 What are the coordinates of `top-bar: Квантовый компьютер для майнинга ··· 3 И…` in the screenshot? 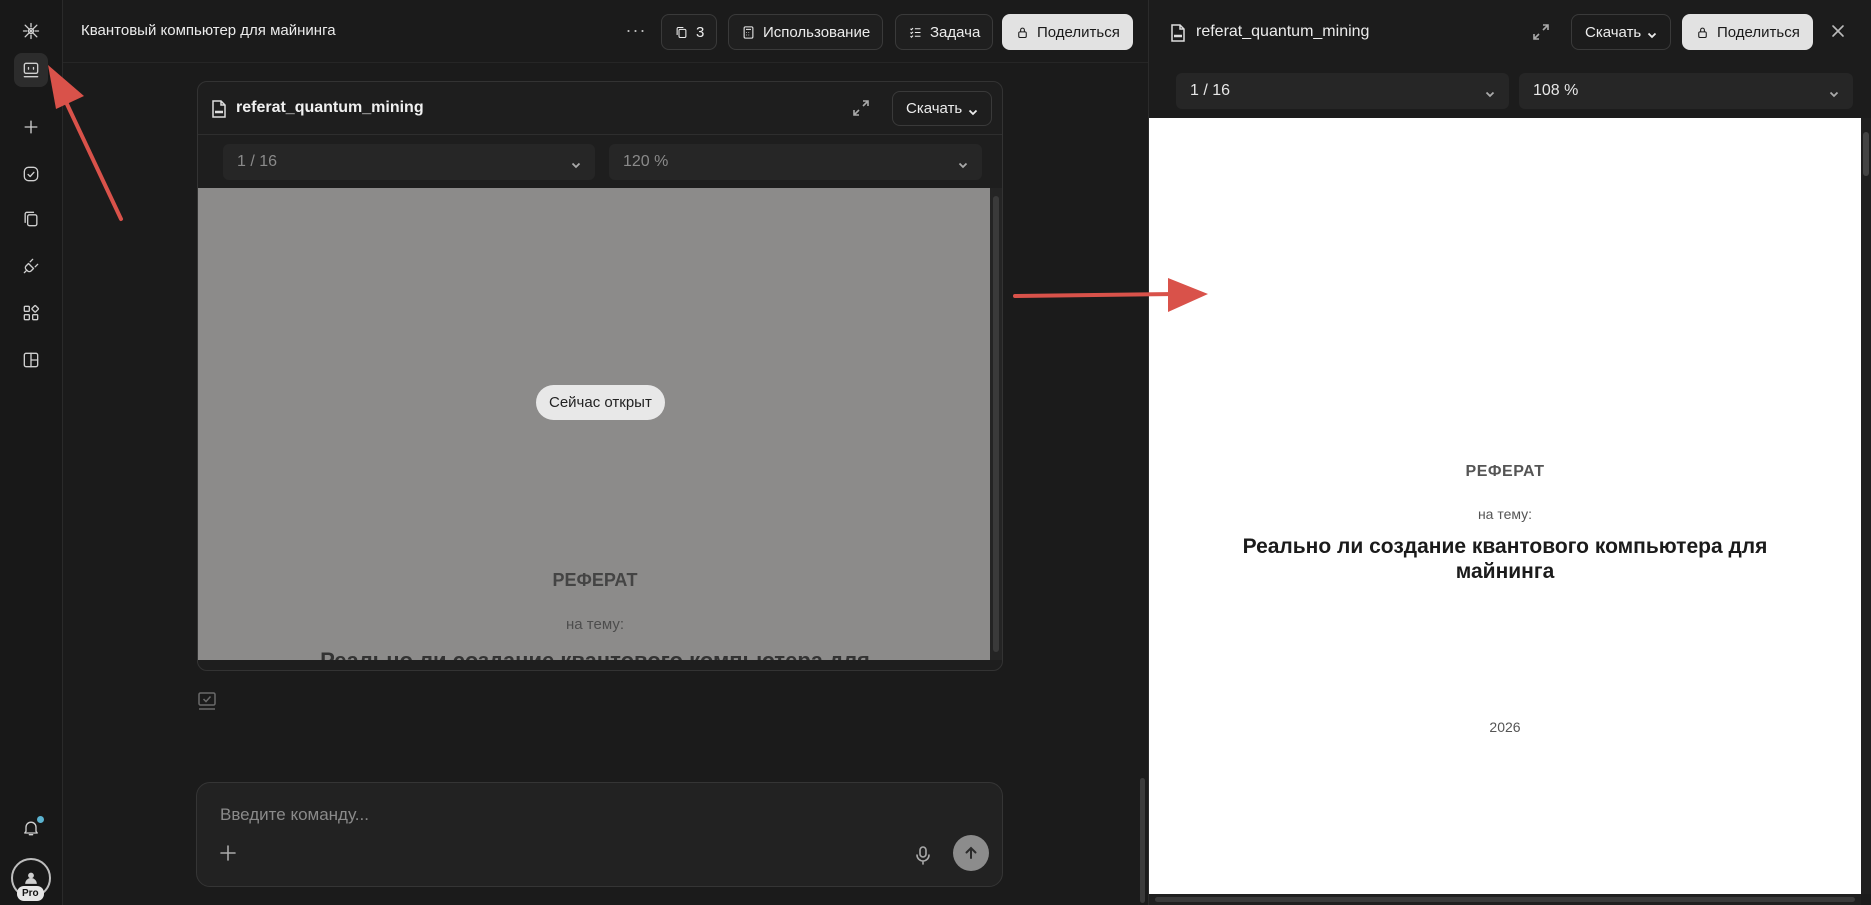 It's located at (605, 31).